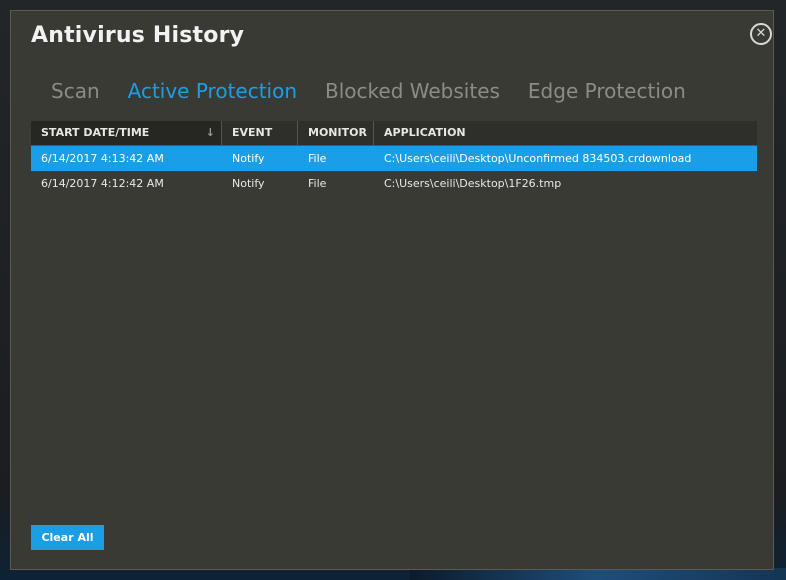 The height and width of the screenshot is (580, 786). I want to click on tab-active-protection: Active Protection, so click(212, 91).